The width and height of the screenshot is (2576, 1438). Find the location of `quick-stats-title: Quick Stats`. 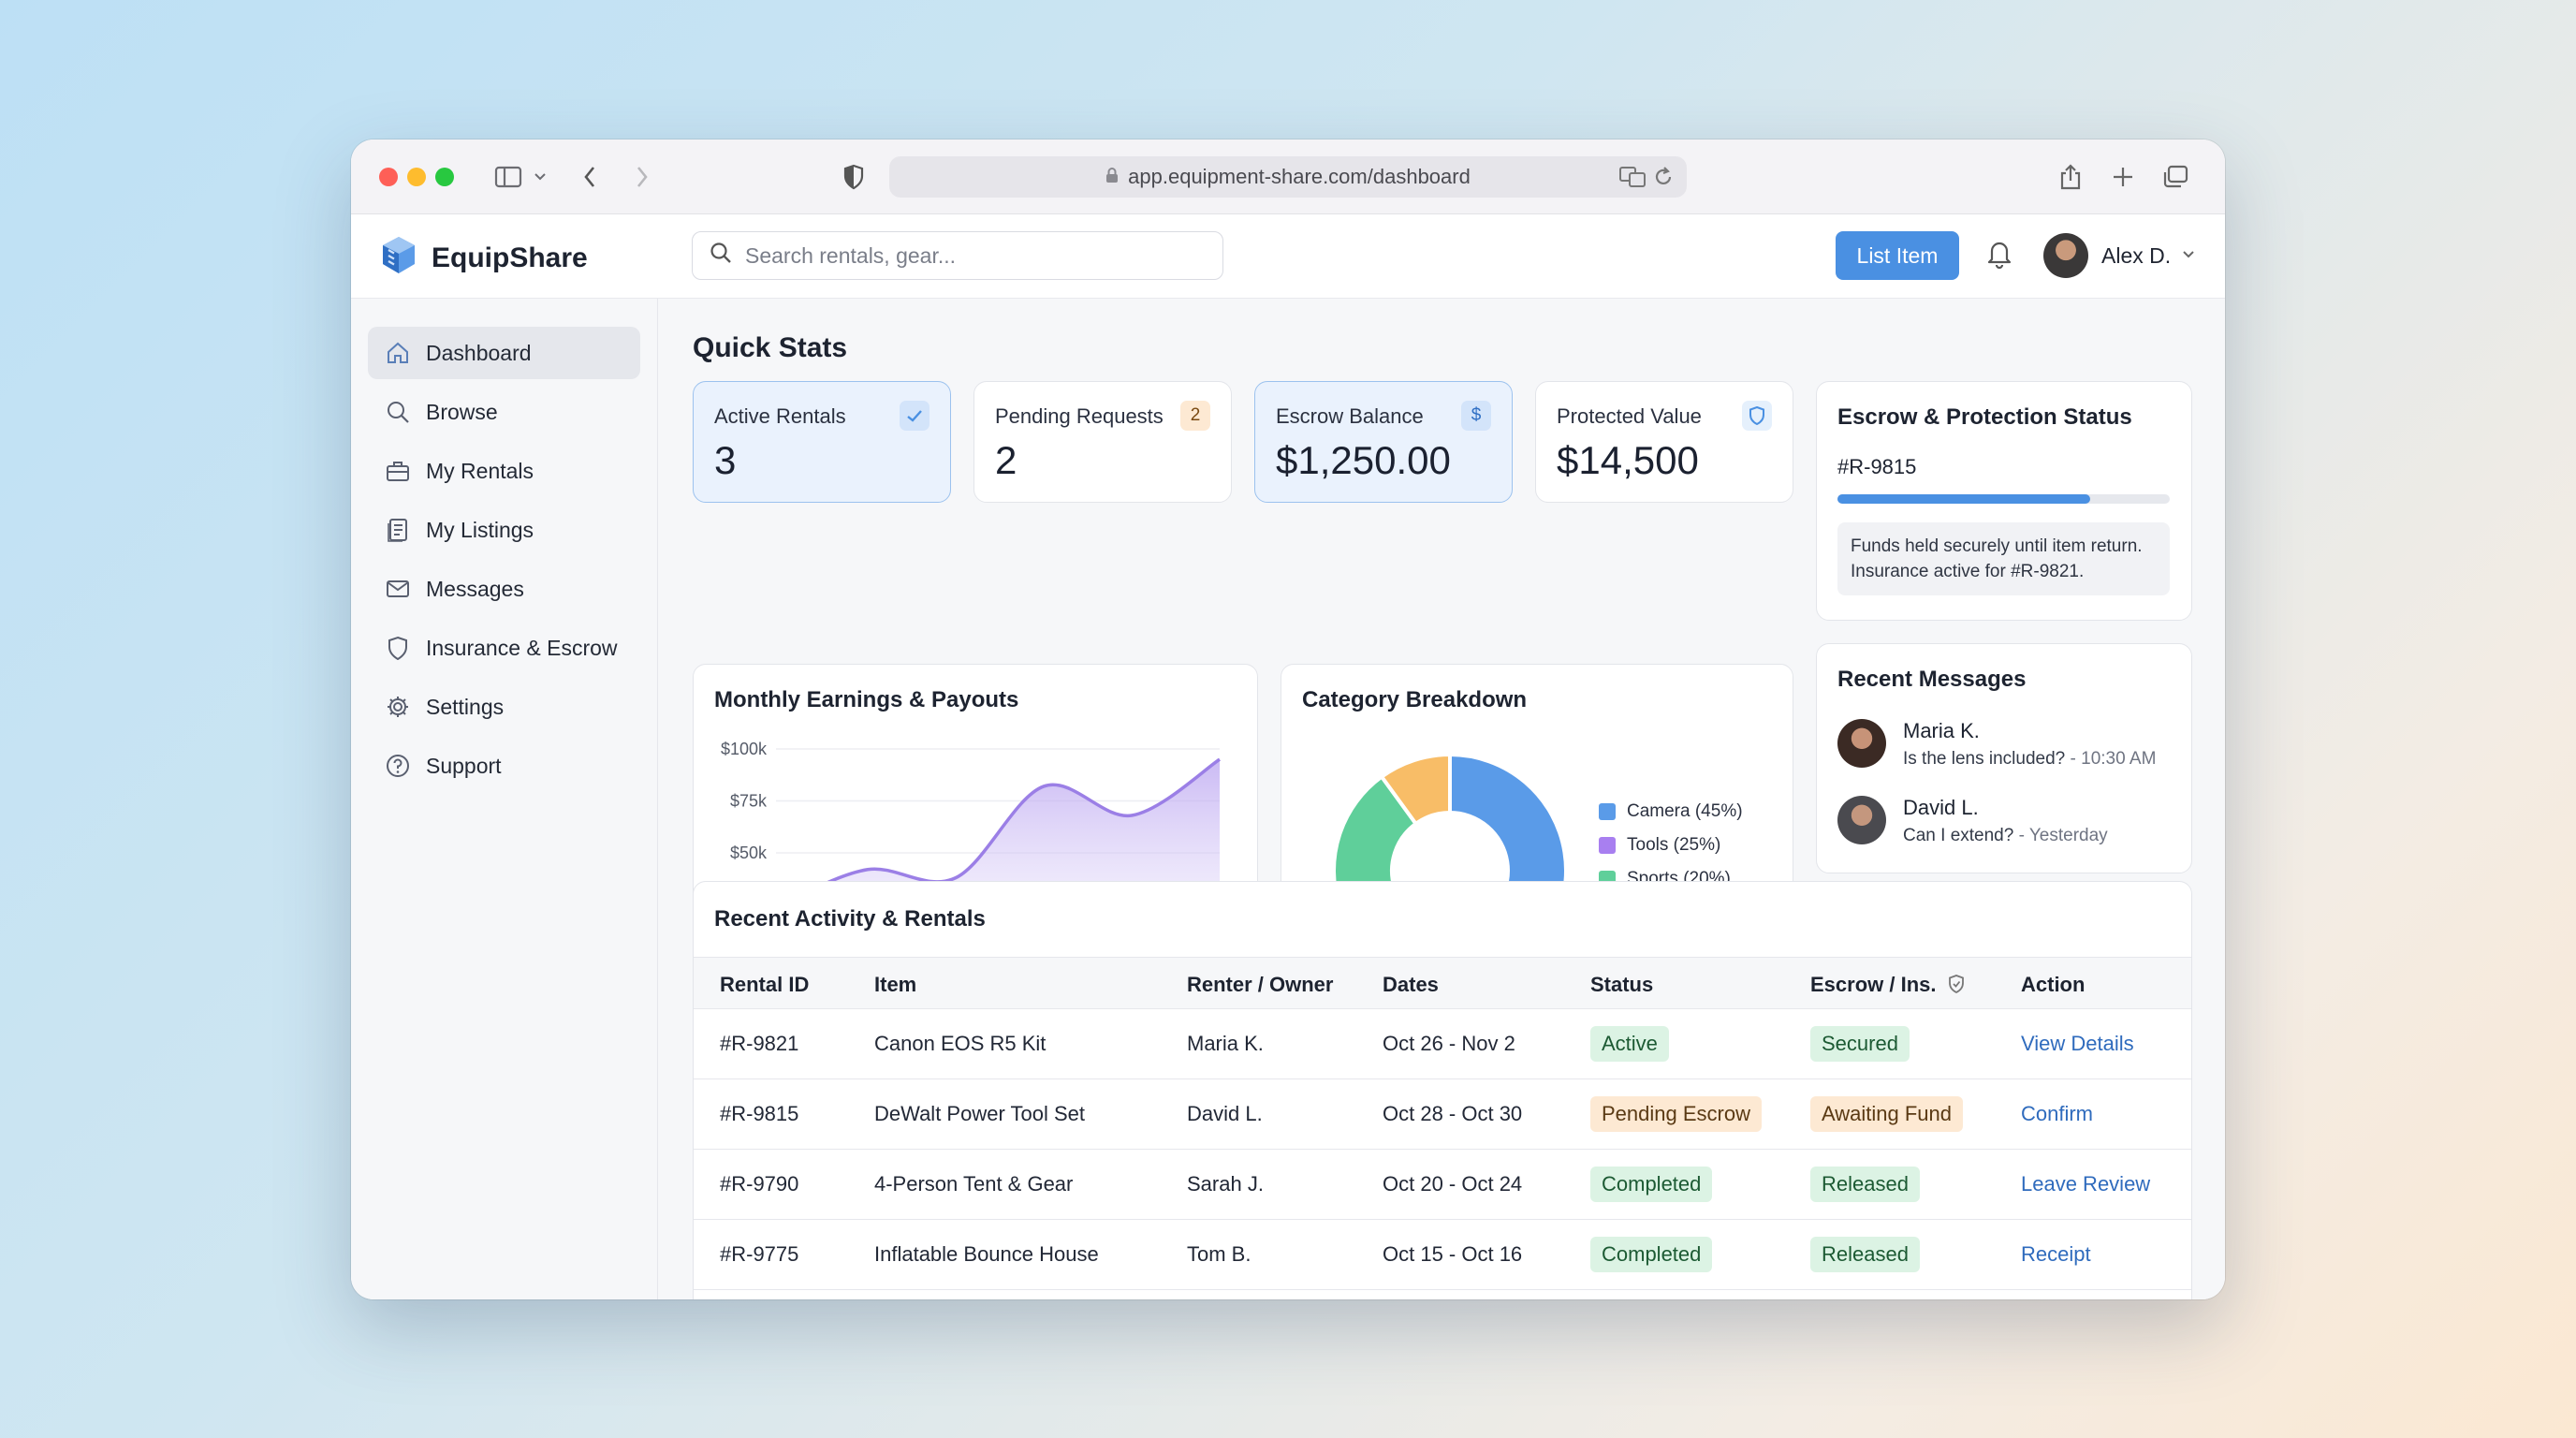

quick-stats-title: Quick Stats is located at coordinates (770, 347).